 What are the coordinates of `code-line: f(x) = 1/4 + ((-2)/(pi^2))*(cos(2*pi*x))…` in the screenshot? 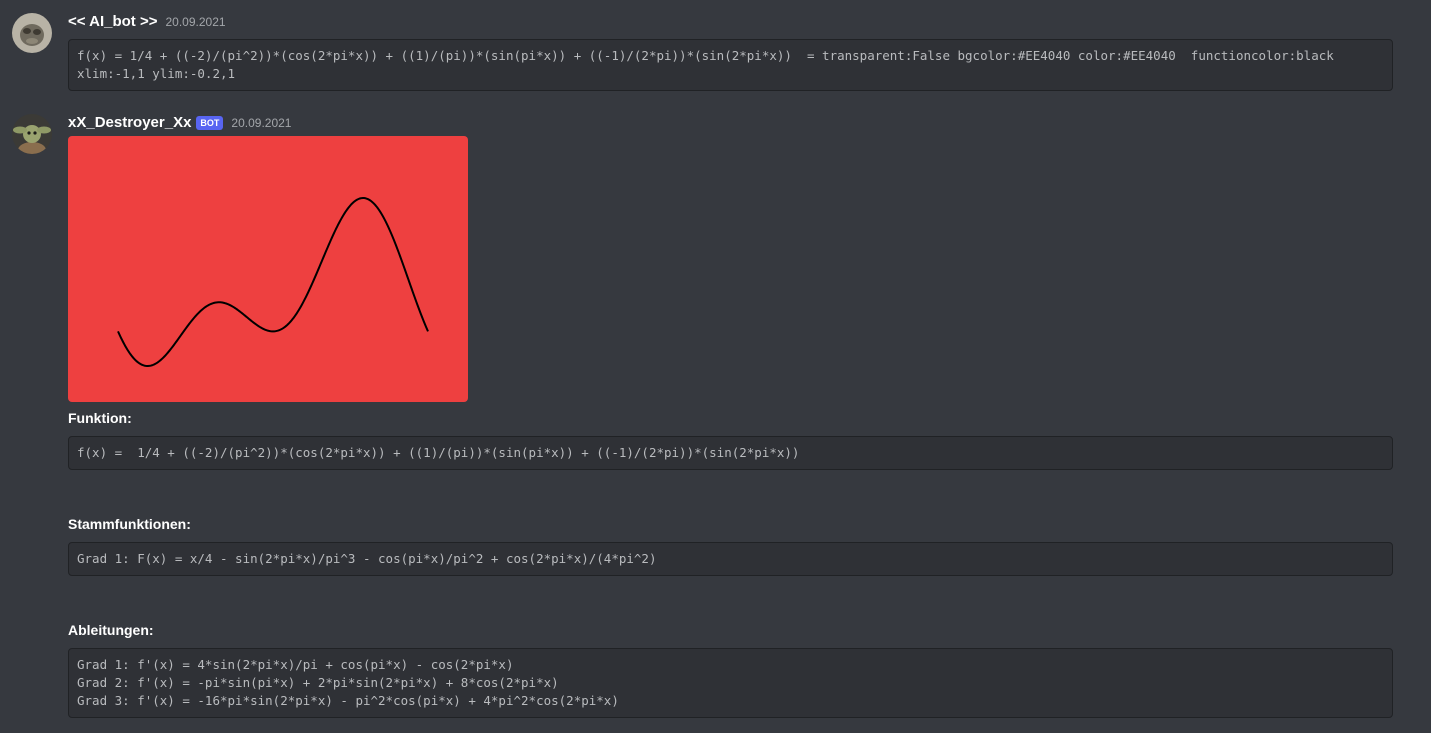 It's located at (705, 55).